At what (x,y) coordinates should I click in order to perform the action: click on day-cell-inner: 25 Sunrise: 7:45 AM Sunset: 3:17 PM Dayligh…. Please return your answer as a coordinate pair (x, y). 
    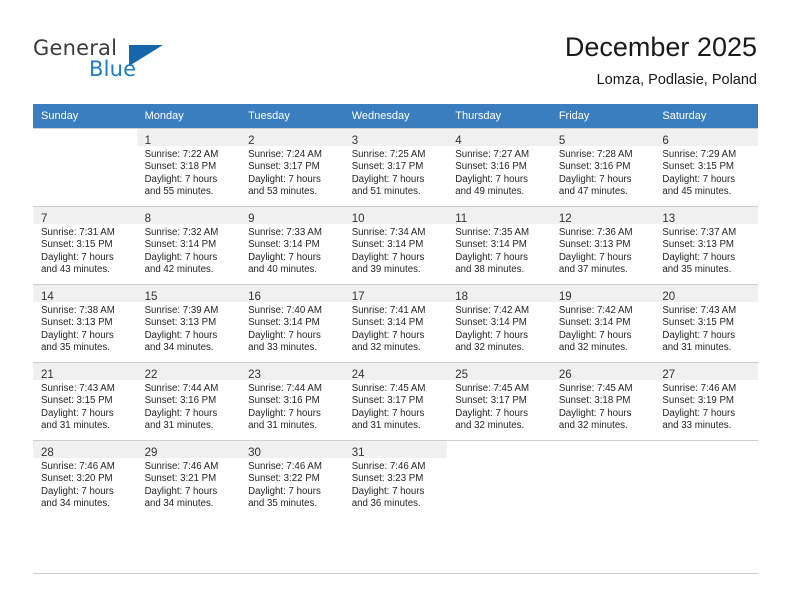
    Looking at the image, I should click on (499, 401).